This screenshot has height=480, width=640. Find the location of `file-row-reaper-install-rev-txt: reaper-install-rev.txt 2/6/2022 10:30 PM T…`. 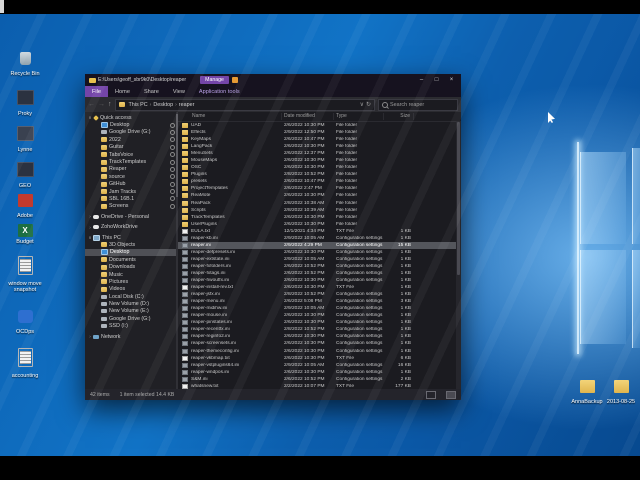

file-row-reaper-install-rev-txt: reaper-install-rev.txt 2/6/2022 10:30 PM T… is located at coordinates (319, 287).